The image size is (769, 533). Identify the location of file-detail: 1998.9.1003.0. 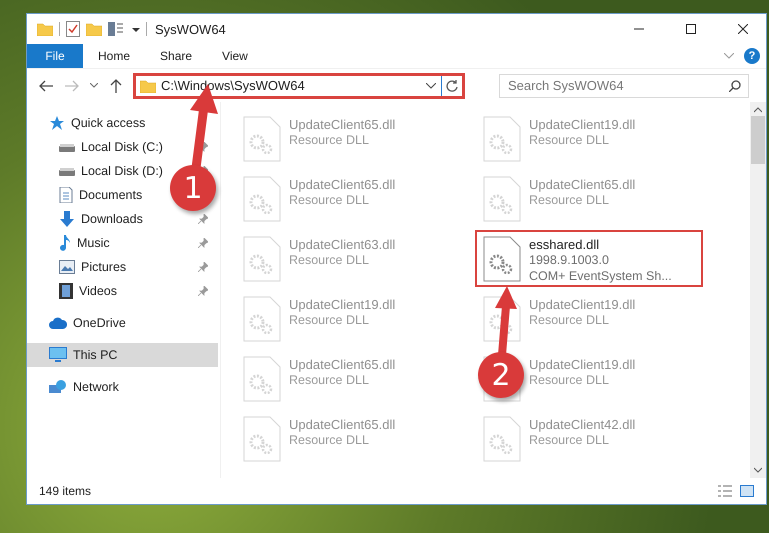
(569, 260).